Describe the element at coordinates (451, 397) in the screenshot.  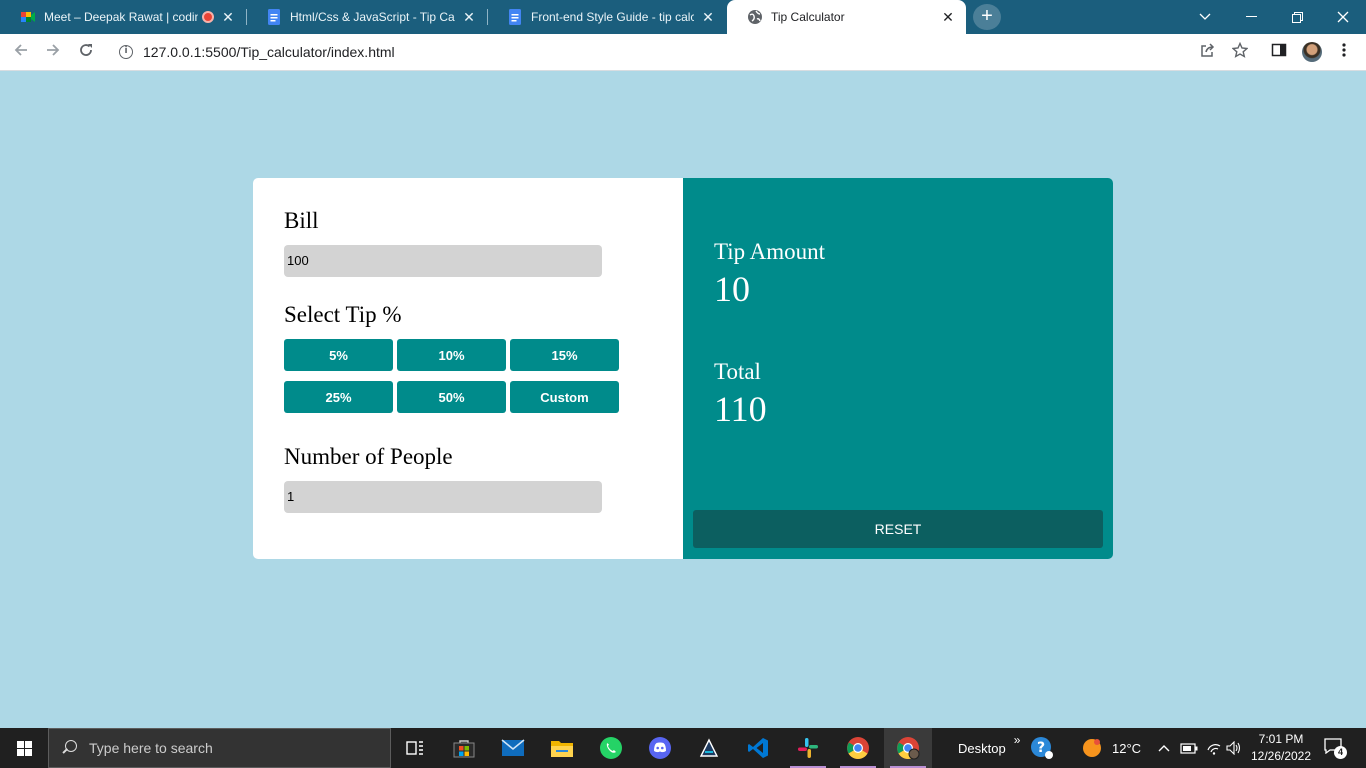
I see `tip-50-button: 50%` at that location.